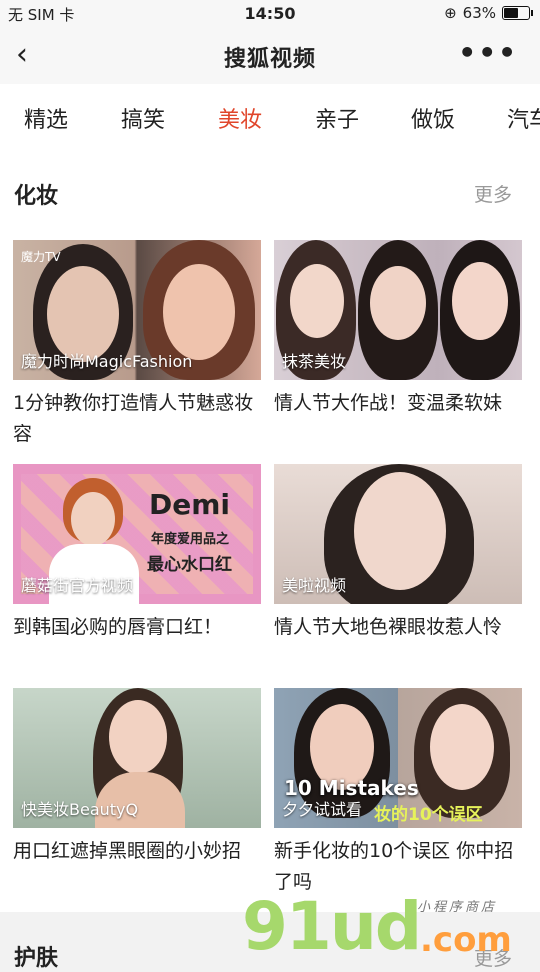 The height and width of the screenshot is (972, 540). I want to click on status-bar: 无 SIM 卡 14:50 ⊕ 63%, so click(270, 14).